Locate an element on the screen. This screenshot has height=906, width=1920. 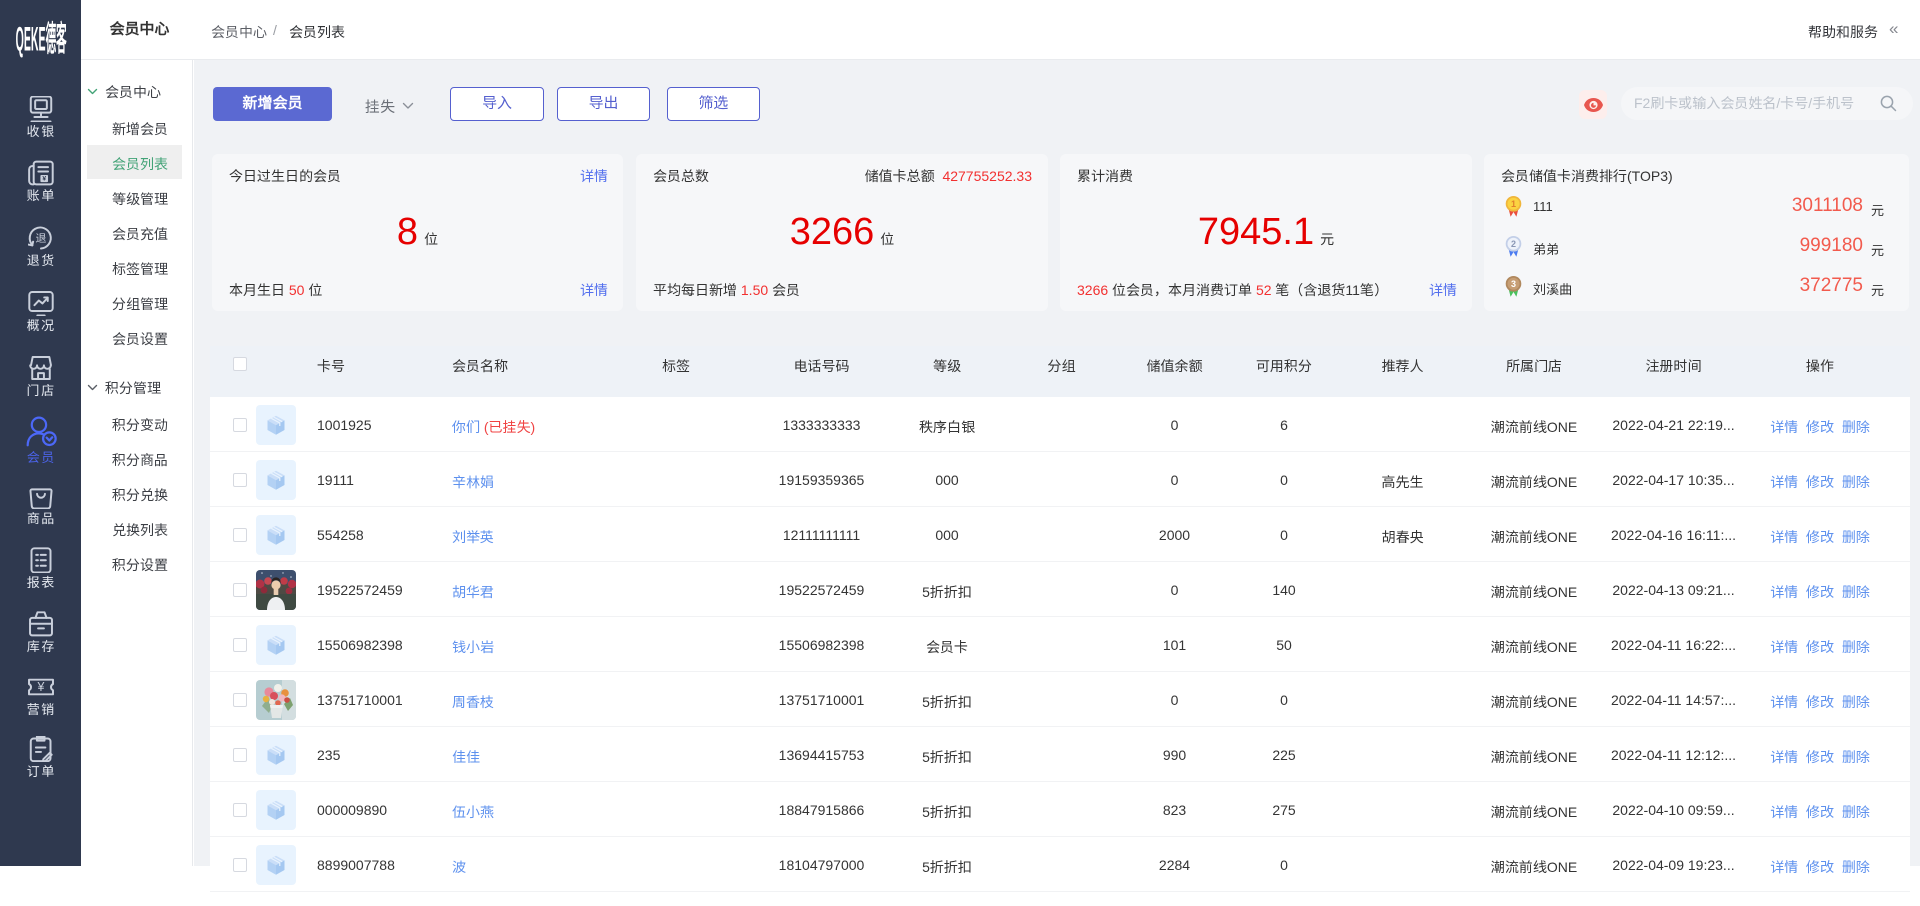
svg-text: 退 is located at coordinates (40, 238).